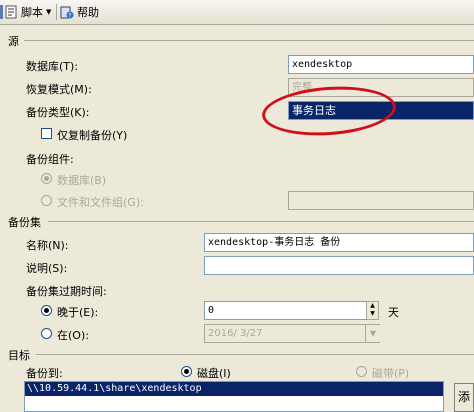 The width and height of the screenshot is (474, 412). Describe the element at coordinates (249, 40) in the screenshot. I see `source-divider` at that location.